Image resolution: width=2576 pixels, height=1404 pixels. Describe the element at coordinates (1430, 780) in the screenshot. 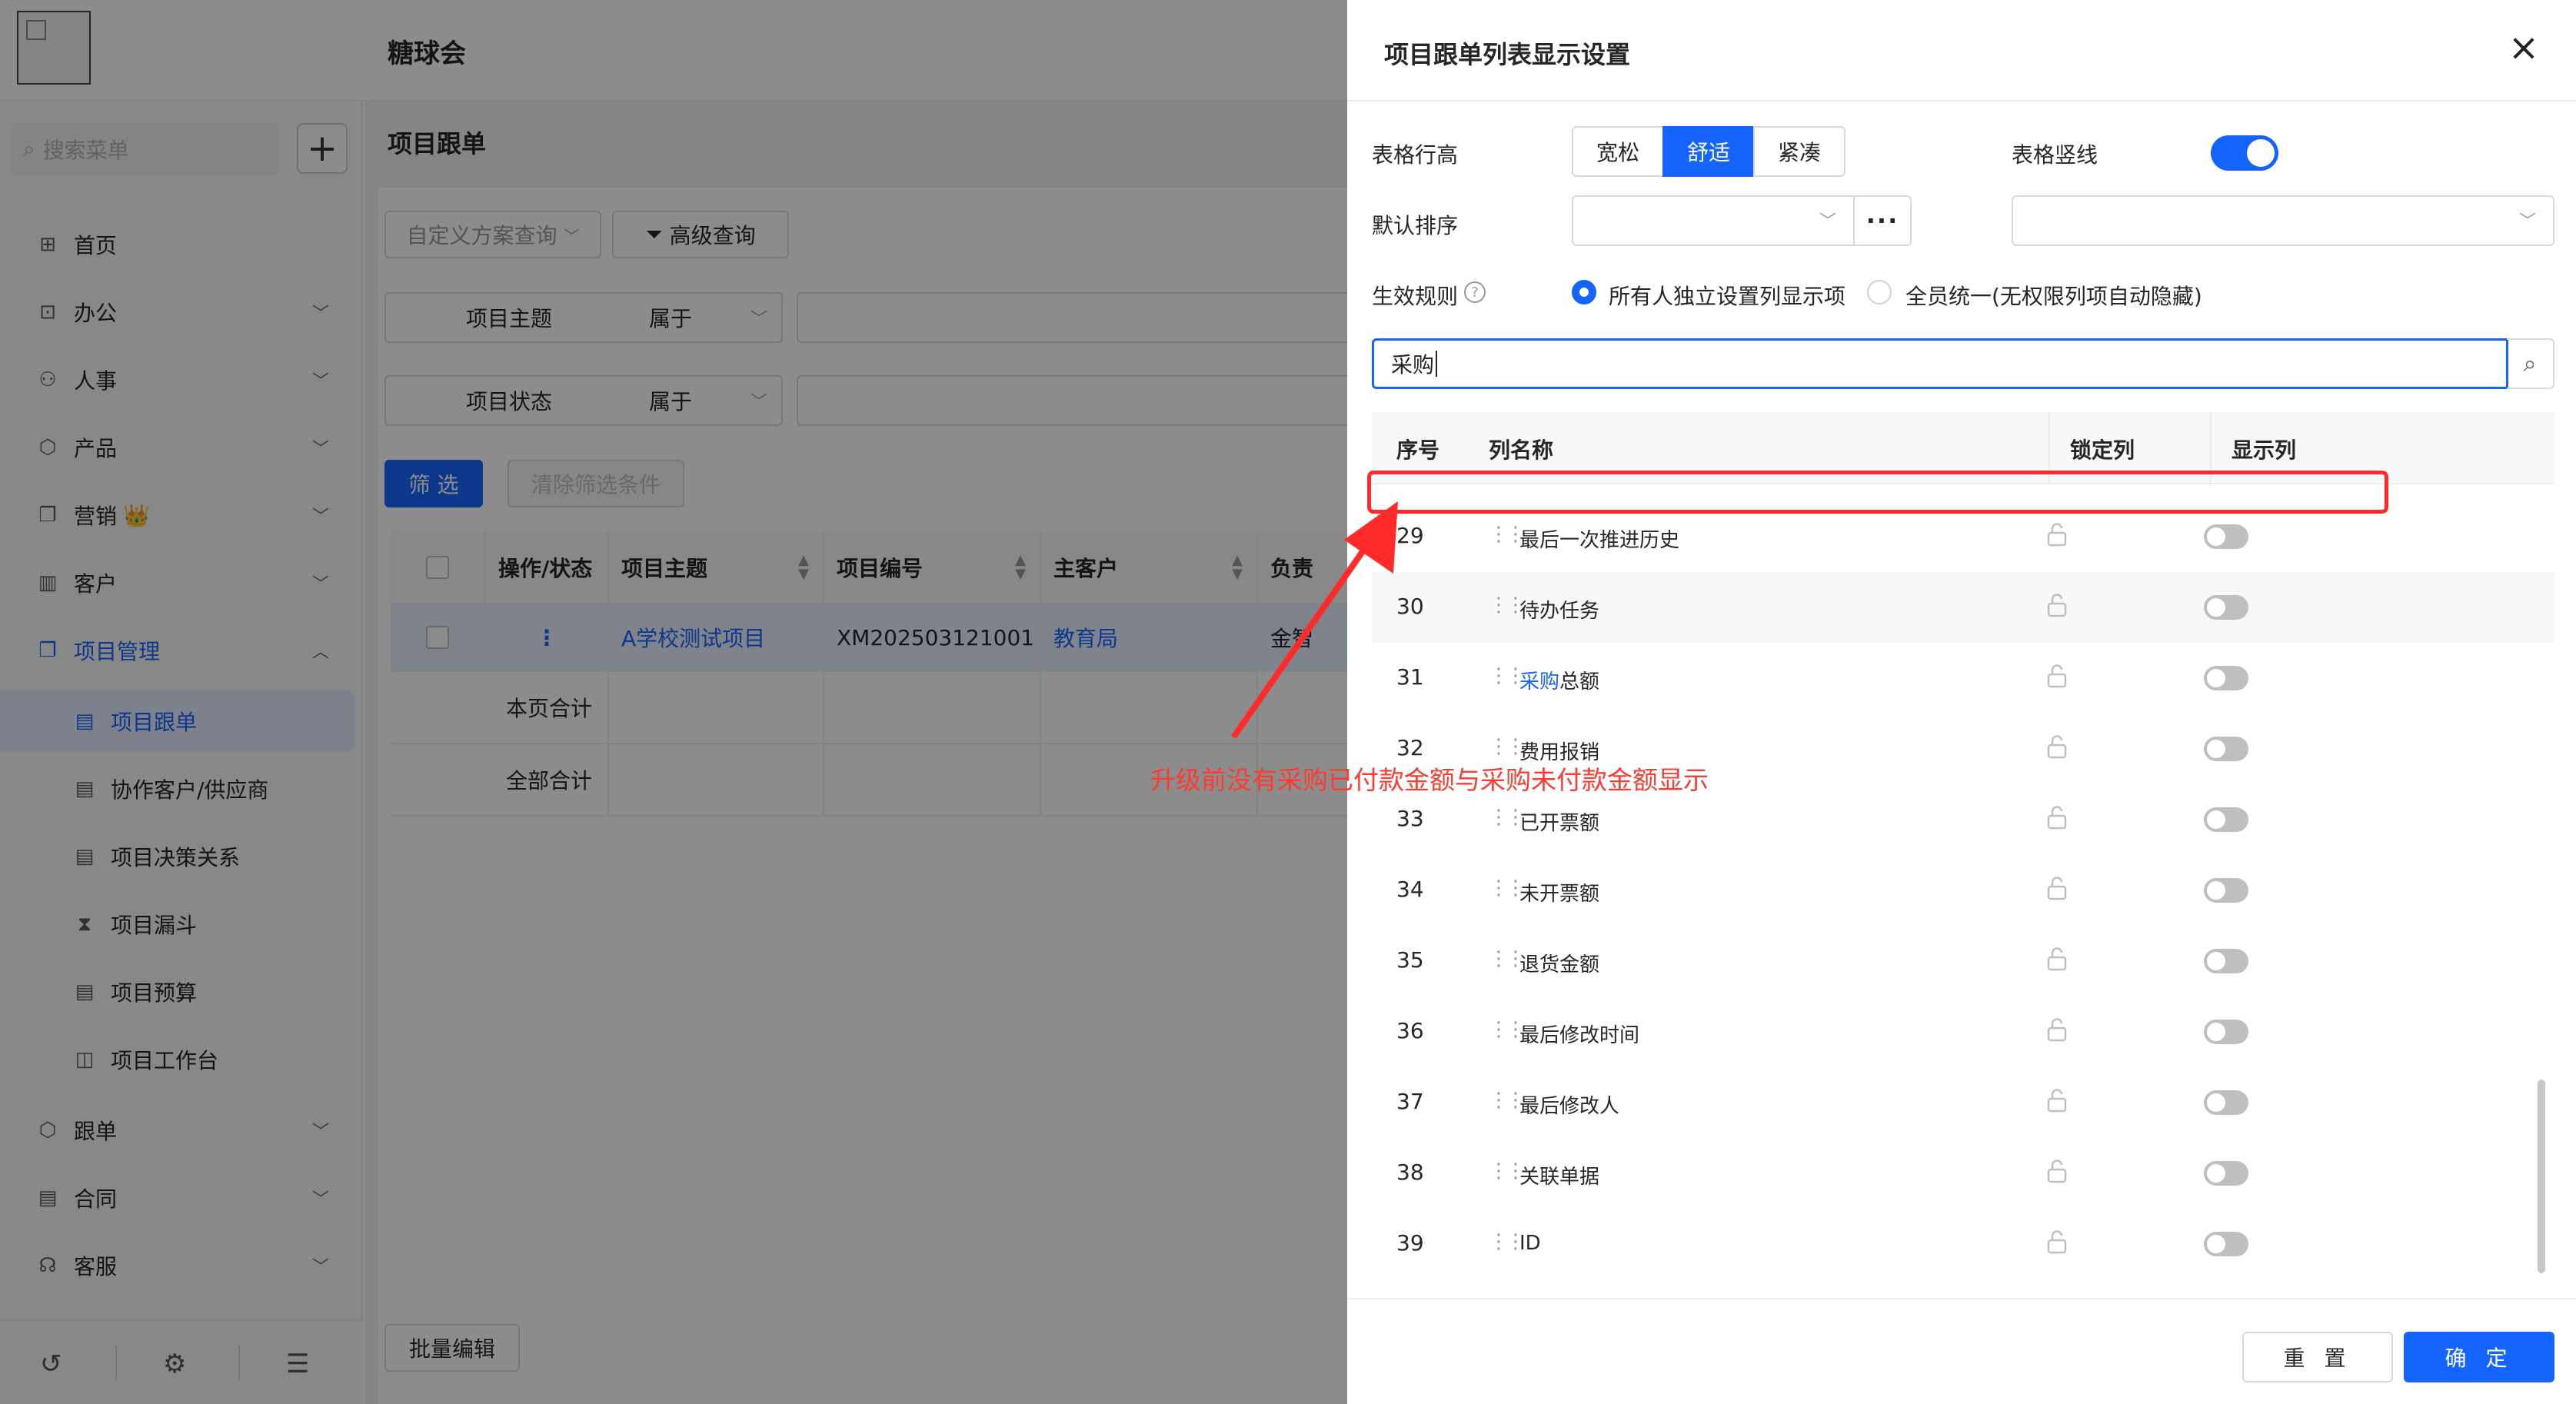

I see `annotation-text: 升级前没有采购已付款金额与采购未付款金额显示` at that location.